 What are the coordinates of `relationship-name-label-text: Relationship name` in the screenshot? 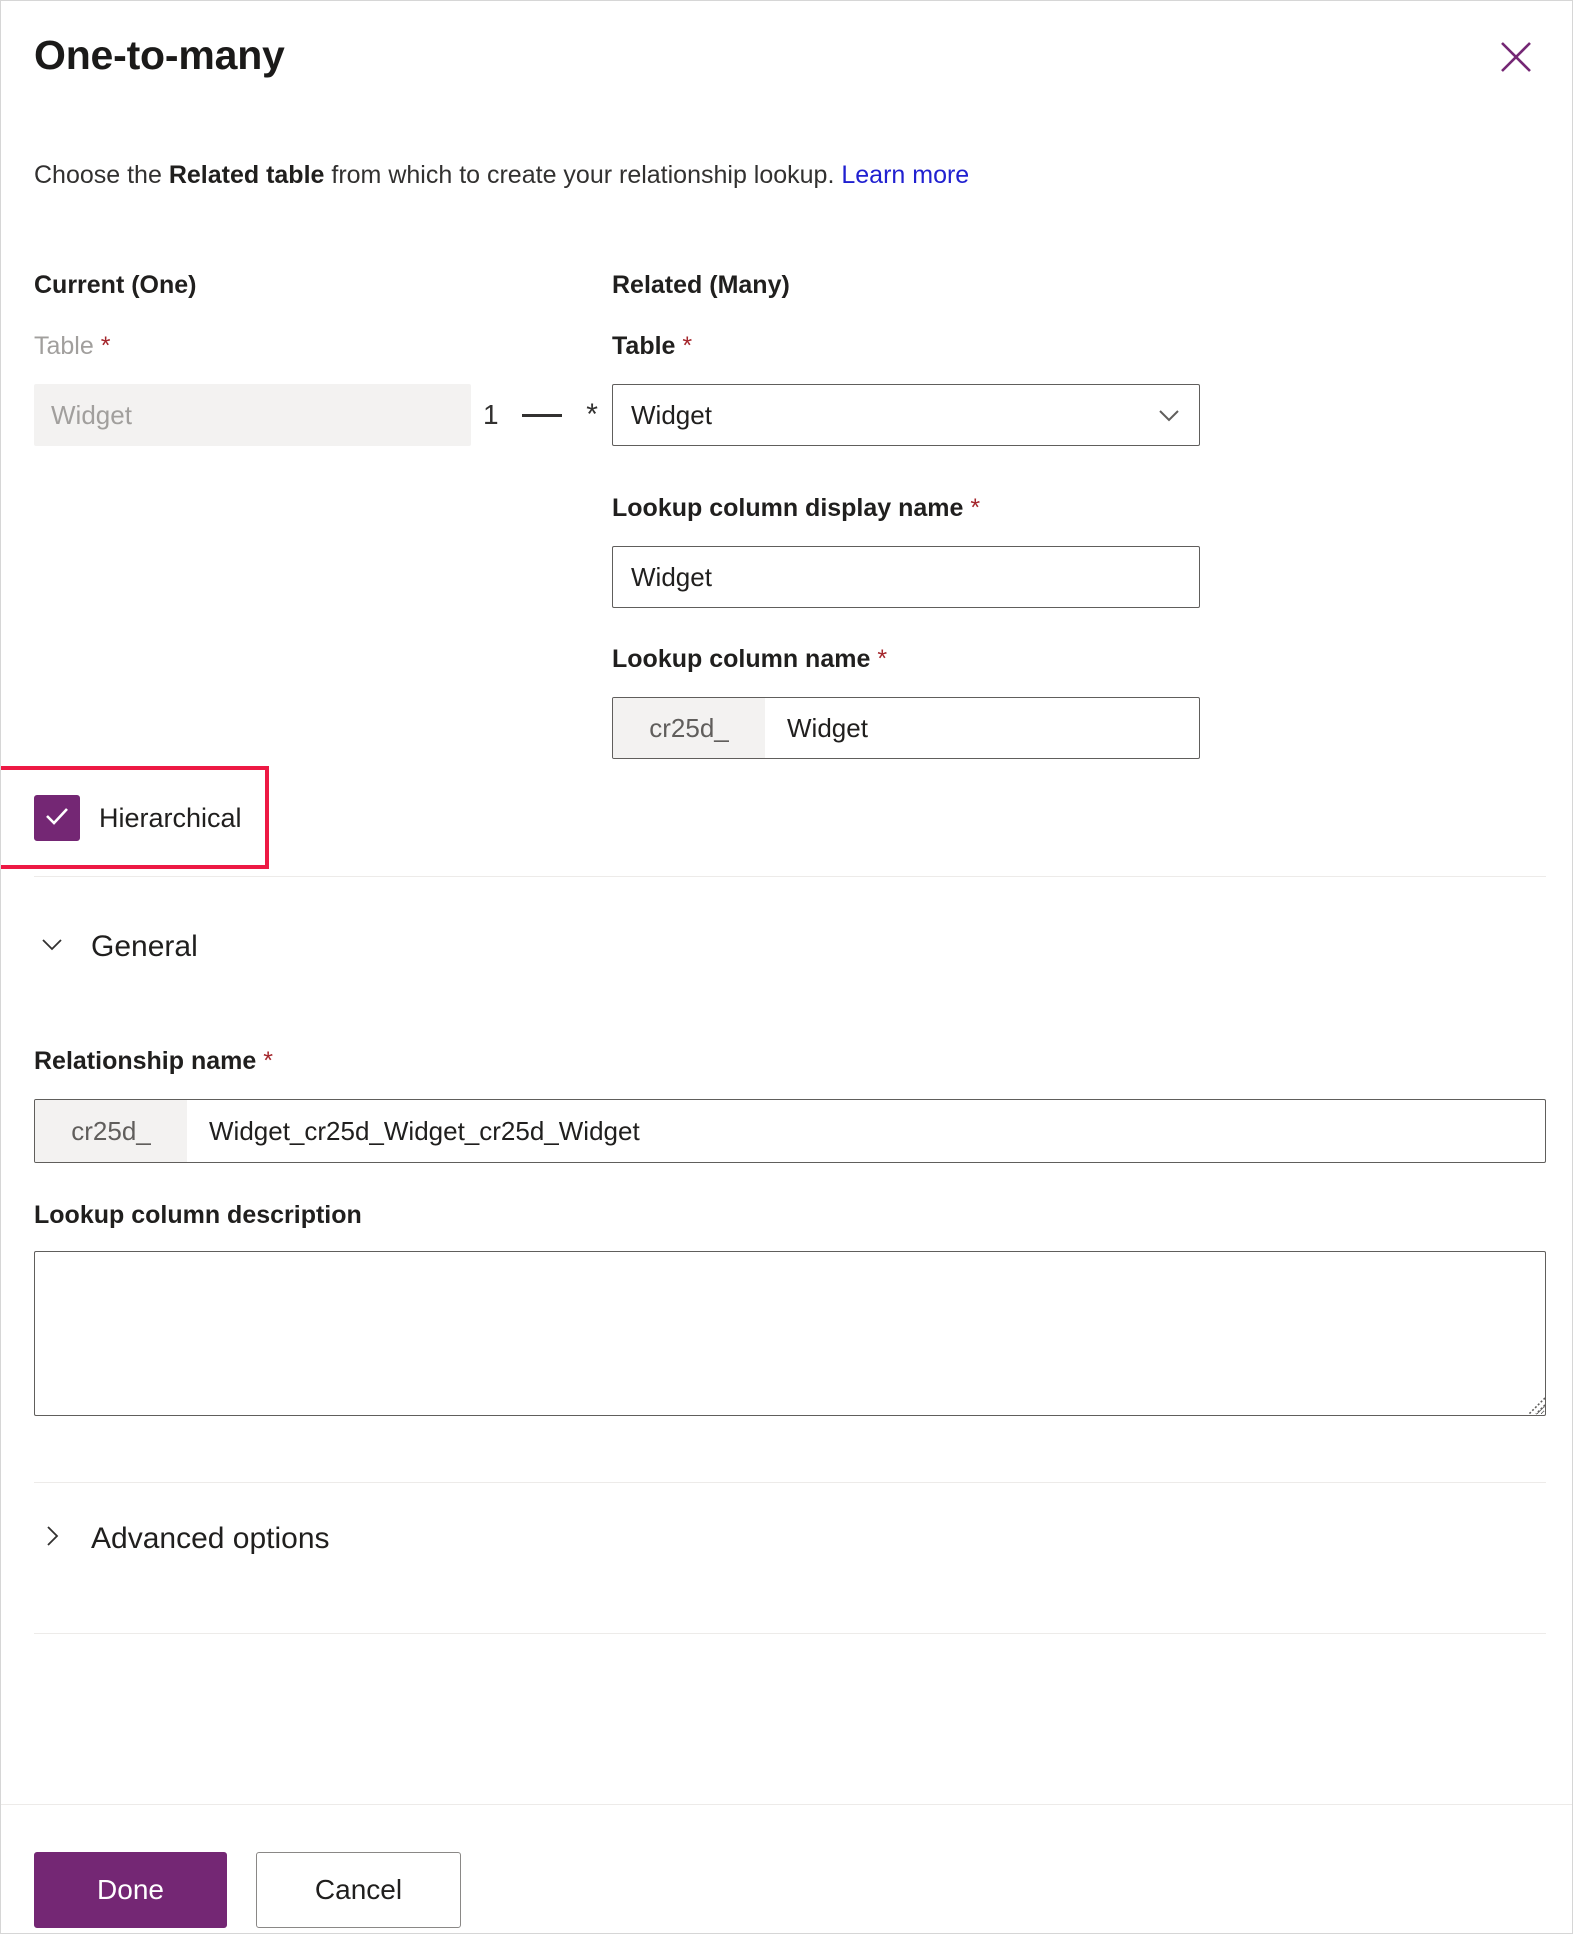 It's located at (145, 1061).